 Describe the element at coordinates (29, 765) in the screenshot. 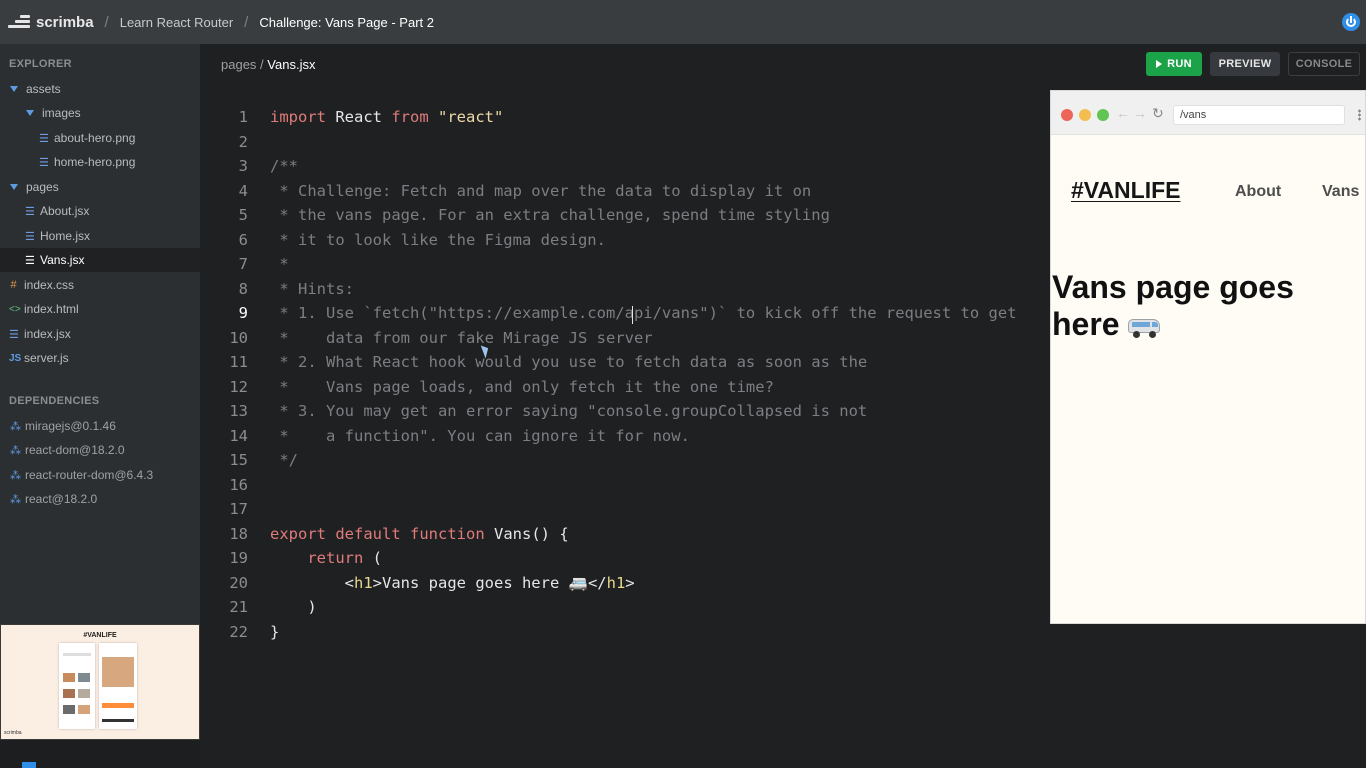

I see `layout-icon` at that location.